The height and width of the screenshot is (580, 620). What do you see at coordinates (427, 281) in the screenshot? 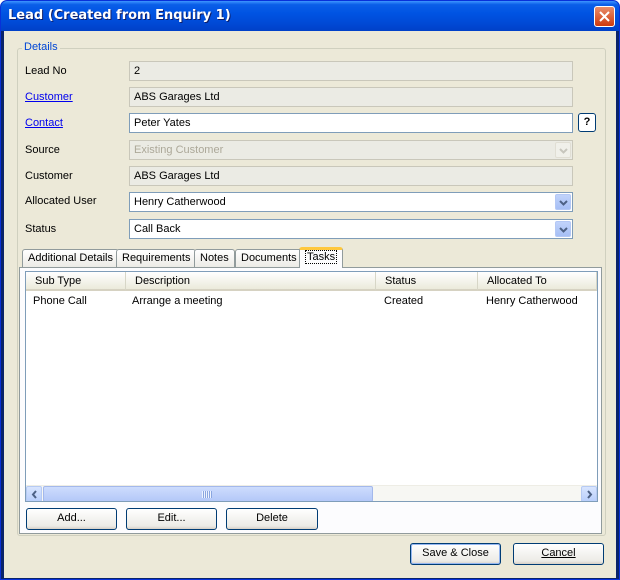
I see `column-status: Status` at bounding box center [427, 281].